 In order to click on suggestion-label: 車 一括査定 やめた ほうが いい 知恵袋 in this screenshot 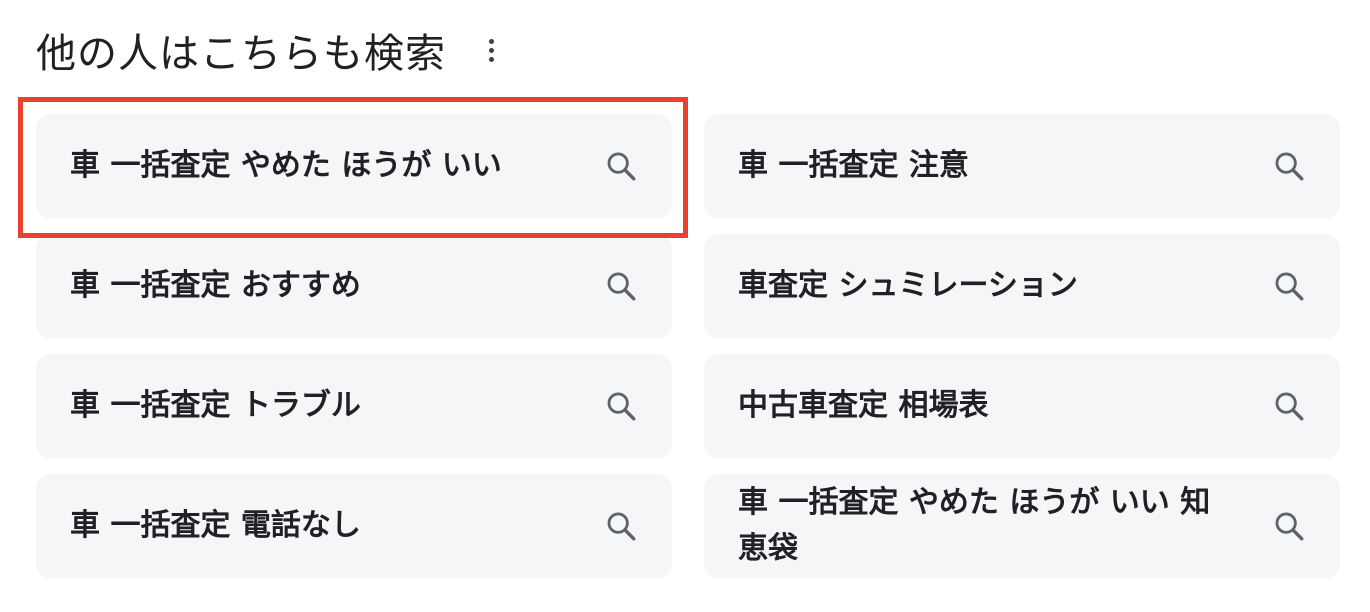, I will do `click(974, 525)`.